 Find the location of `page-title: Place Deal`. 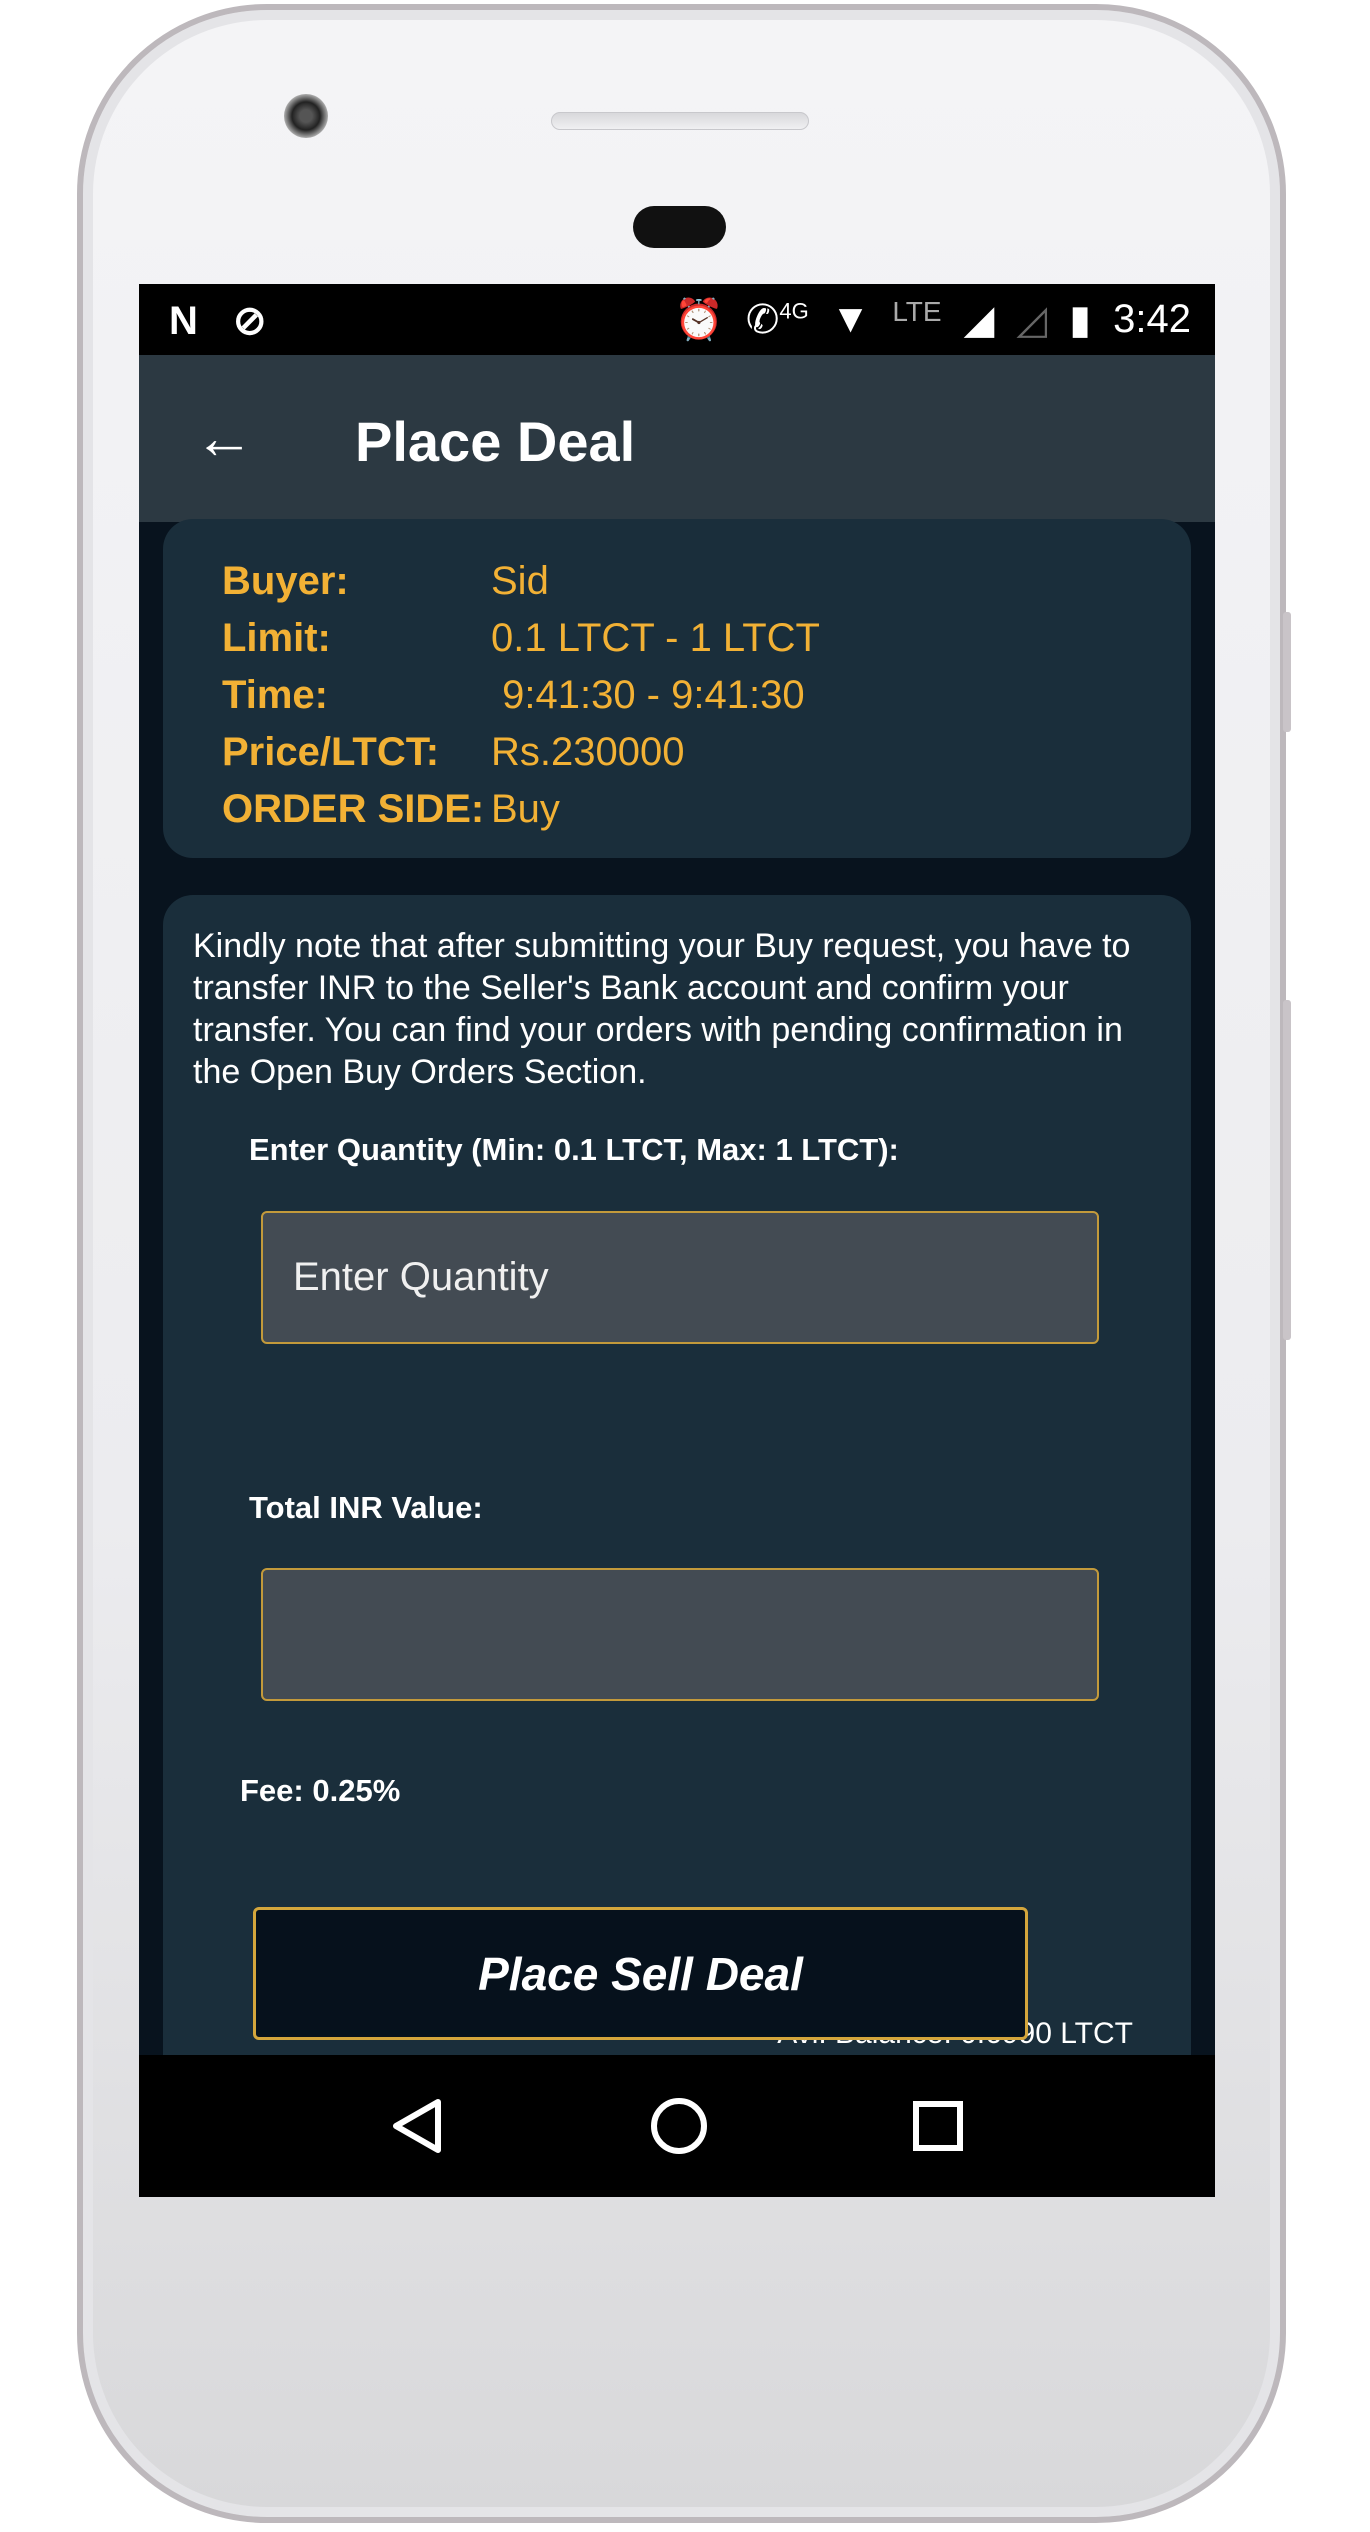

page-title: Place Deal is located at coordinates (495, 441).